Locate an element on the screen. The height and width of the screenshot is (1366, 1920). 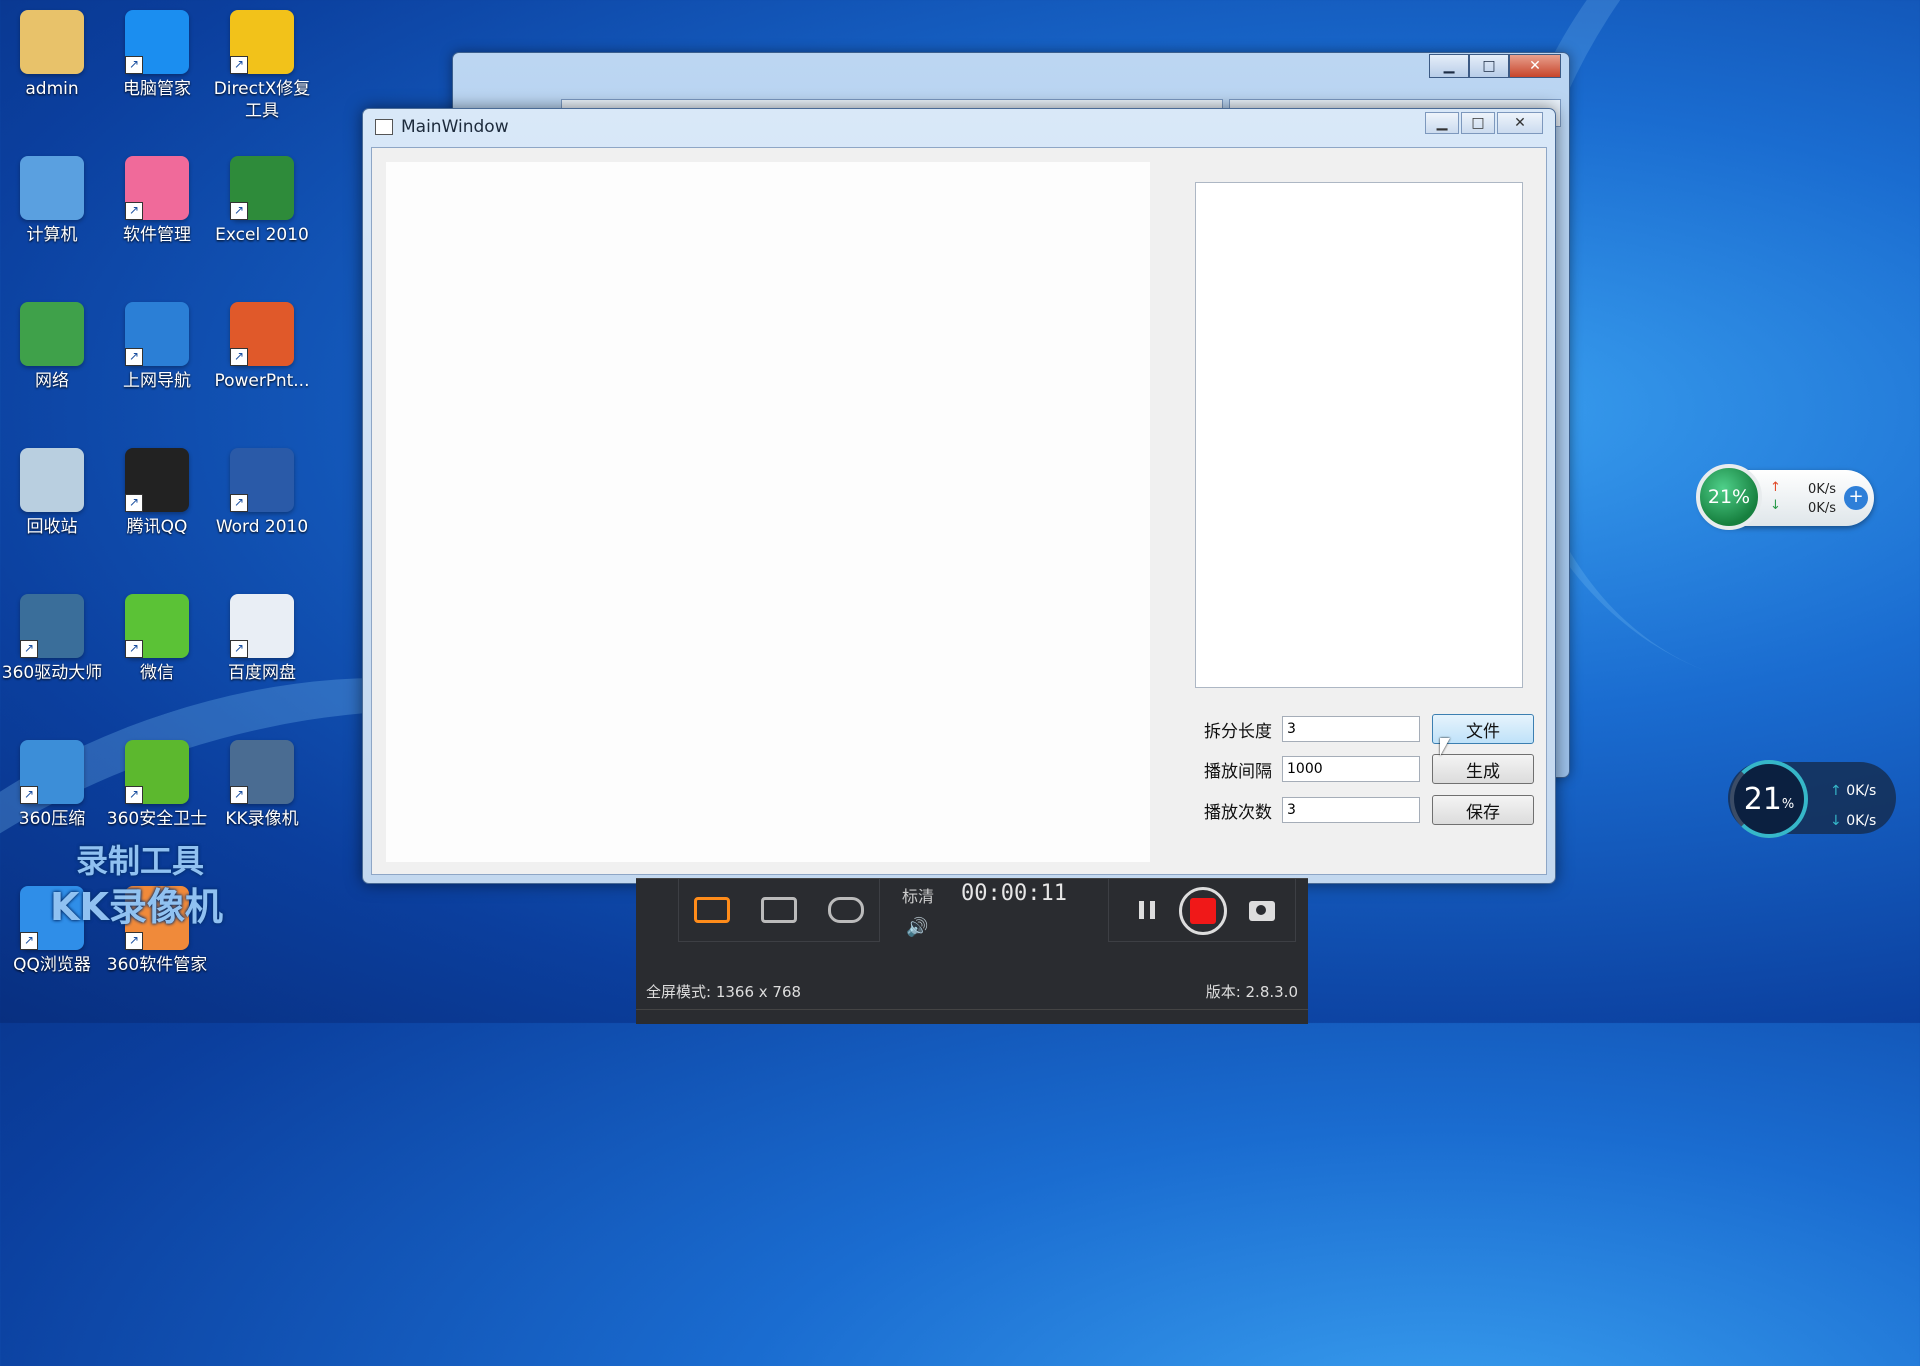
camera-icon is located at coordinates (1262, 911).